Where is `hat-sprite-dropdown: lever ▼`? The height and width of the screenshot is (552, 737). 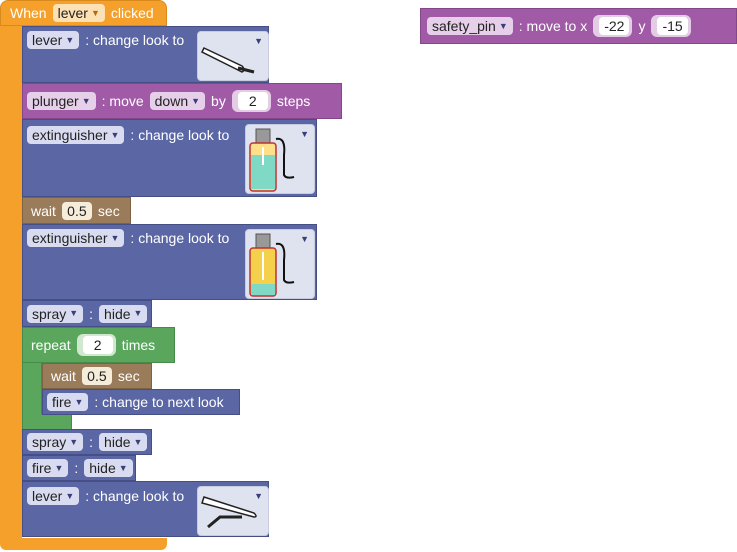 hat-sprite-dropdown: lever ▼ is located at coordinates (78, 13).